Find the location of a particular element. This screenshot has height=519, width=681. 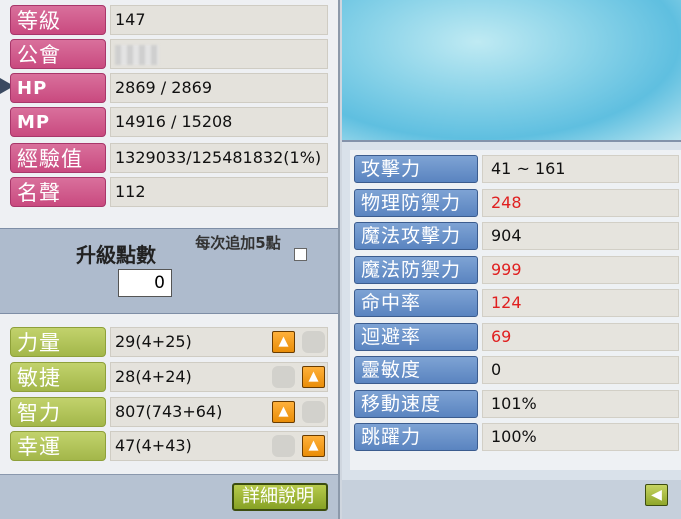

ability-points-value: 0 is located at coordinates (145, 283).